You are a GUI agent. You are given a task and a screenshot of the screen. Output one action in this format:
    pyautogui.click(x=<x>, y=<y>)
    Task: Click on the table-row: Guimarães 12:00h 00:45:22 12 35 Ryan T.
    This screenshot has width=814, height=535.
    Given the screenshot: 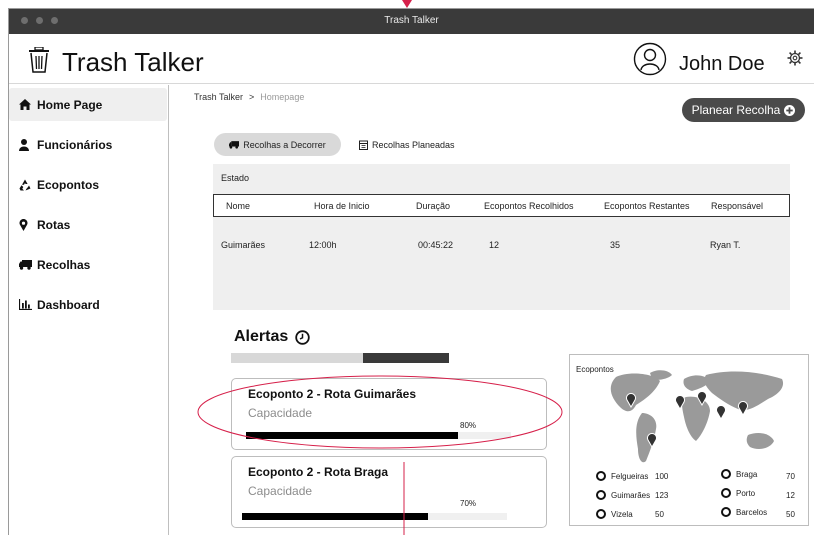 What is the action you would take?
    pyautogui.click(x=501, y=237)
    